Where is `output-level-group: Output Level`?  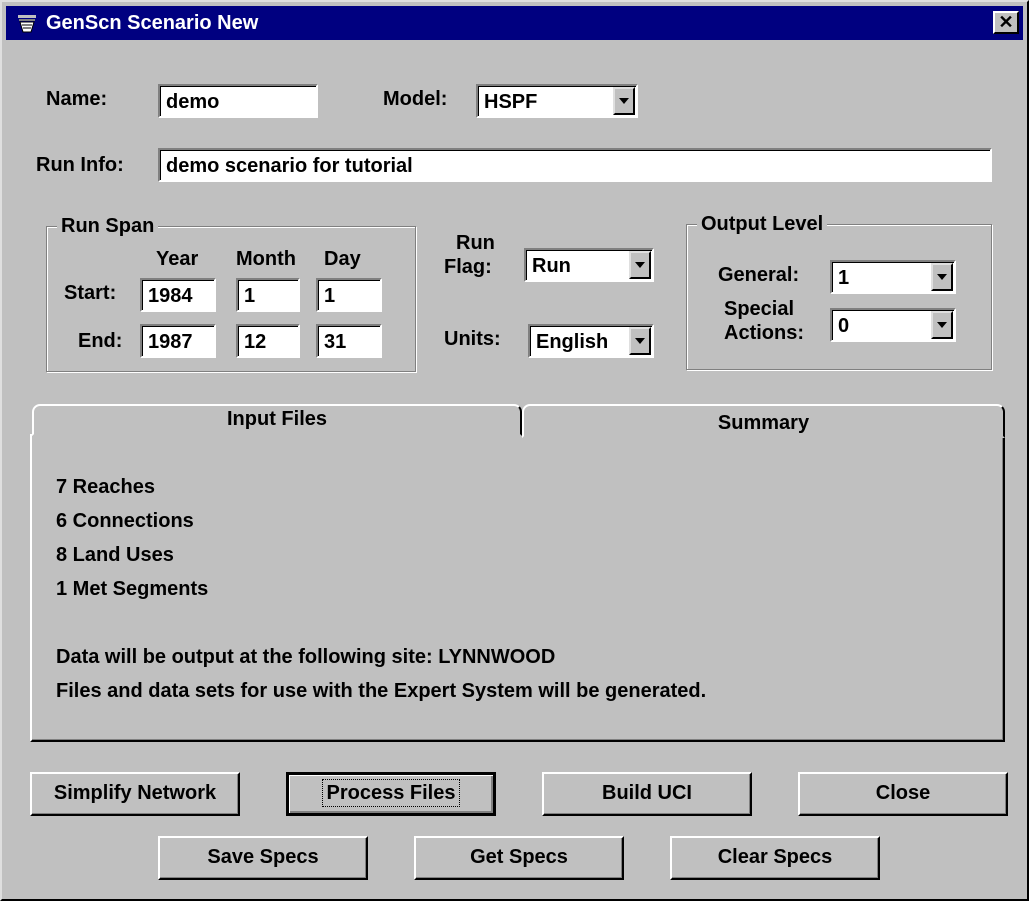 output-level-group: Output Level is located at coordinates (839, 291).